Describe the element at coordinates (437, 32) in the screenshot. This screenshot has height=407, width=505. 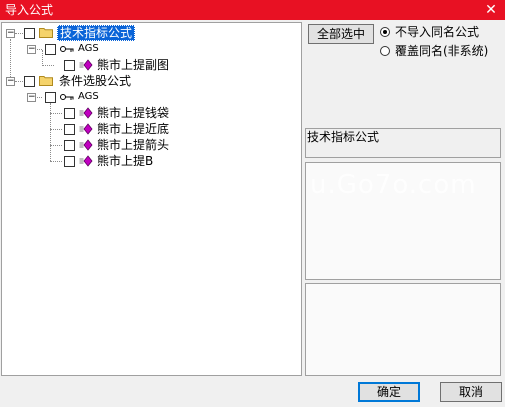
I see `no-import-same-label: 不导入同名公式` at that location.